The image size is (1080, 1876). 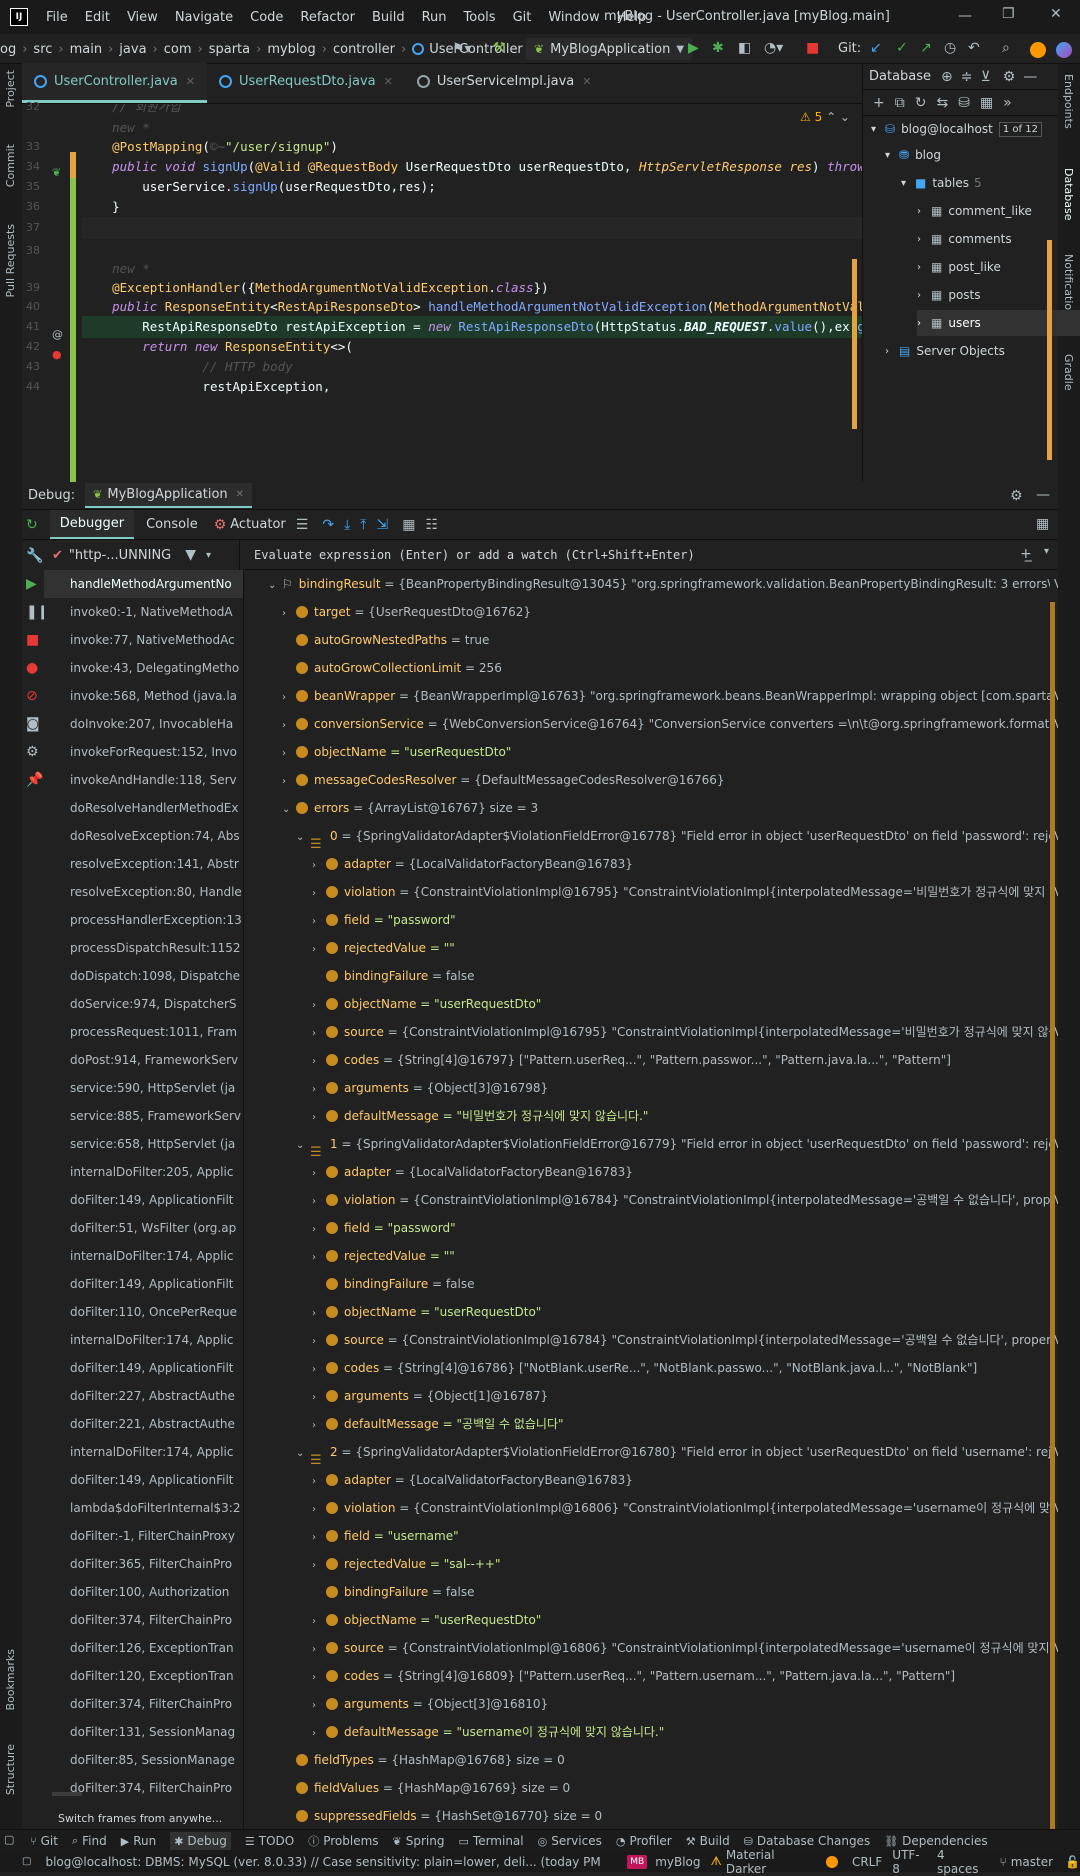 What do you see at coordinates (143, 1424) in the screenshot?
I see `stack-frame: doFilter:221, AbstractAuthe` at bounding box center [143, 1424].